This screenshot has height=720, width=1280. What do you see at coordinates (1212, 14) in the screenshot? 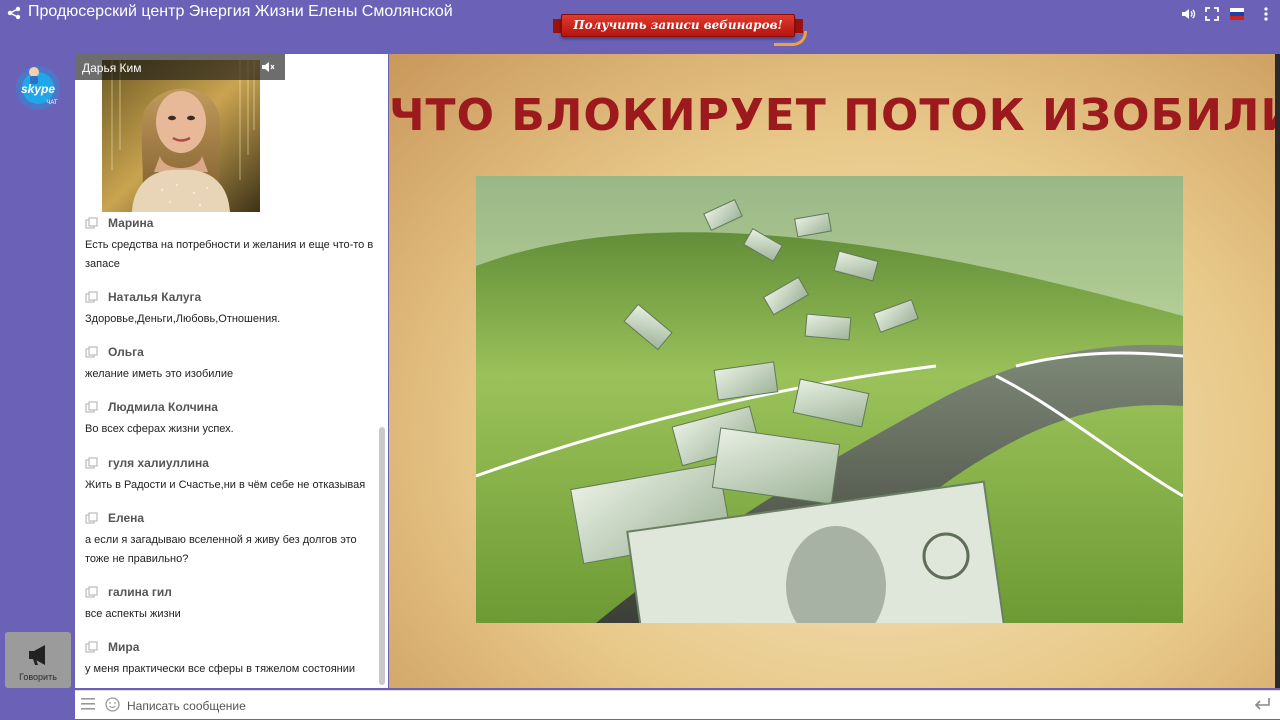
I see `fullscreen-icon` at bounding box center [1212, 14].